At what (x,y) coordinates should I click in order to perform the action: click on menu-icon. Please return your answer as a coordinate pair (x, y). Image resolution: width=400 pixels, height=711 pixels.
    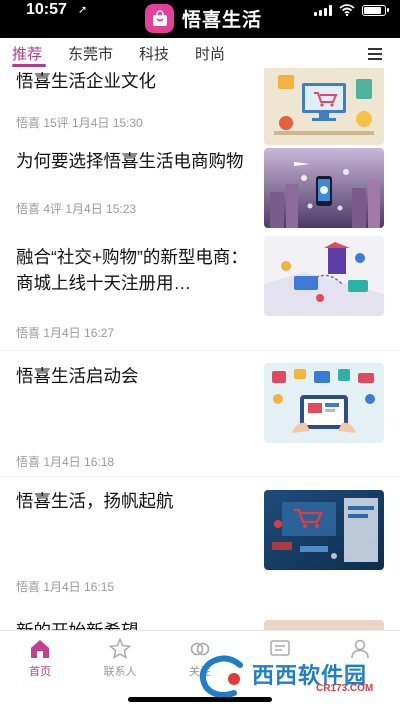
    Looking at the image, I should click on (375, 54).